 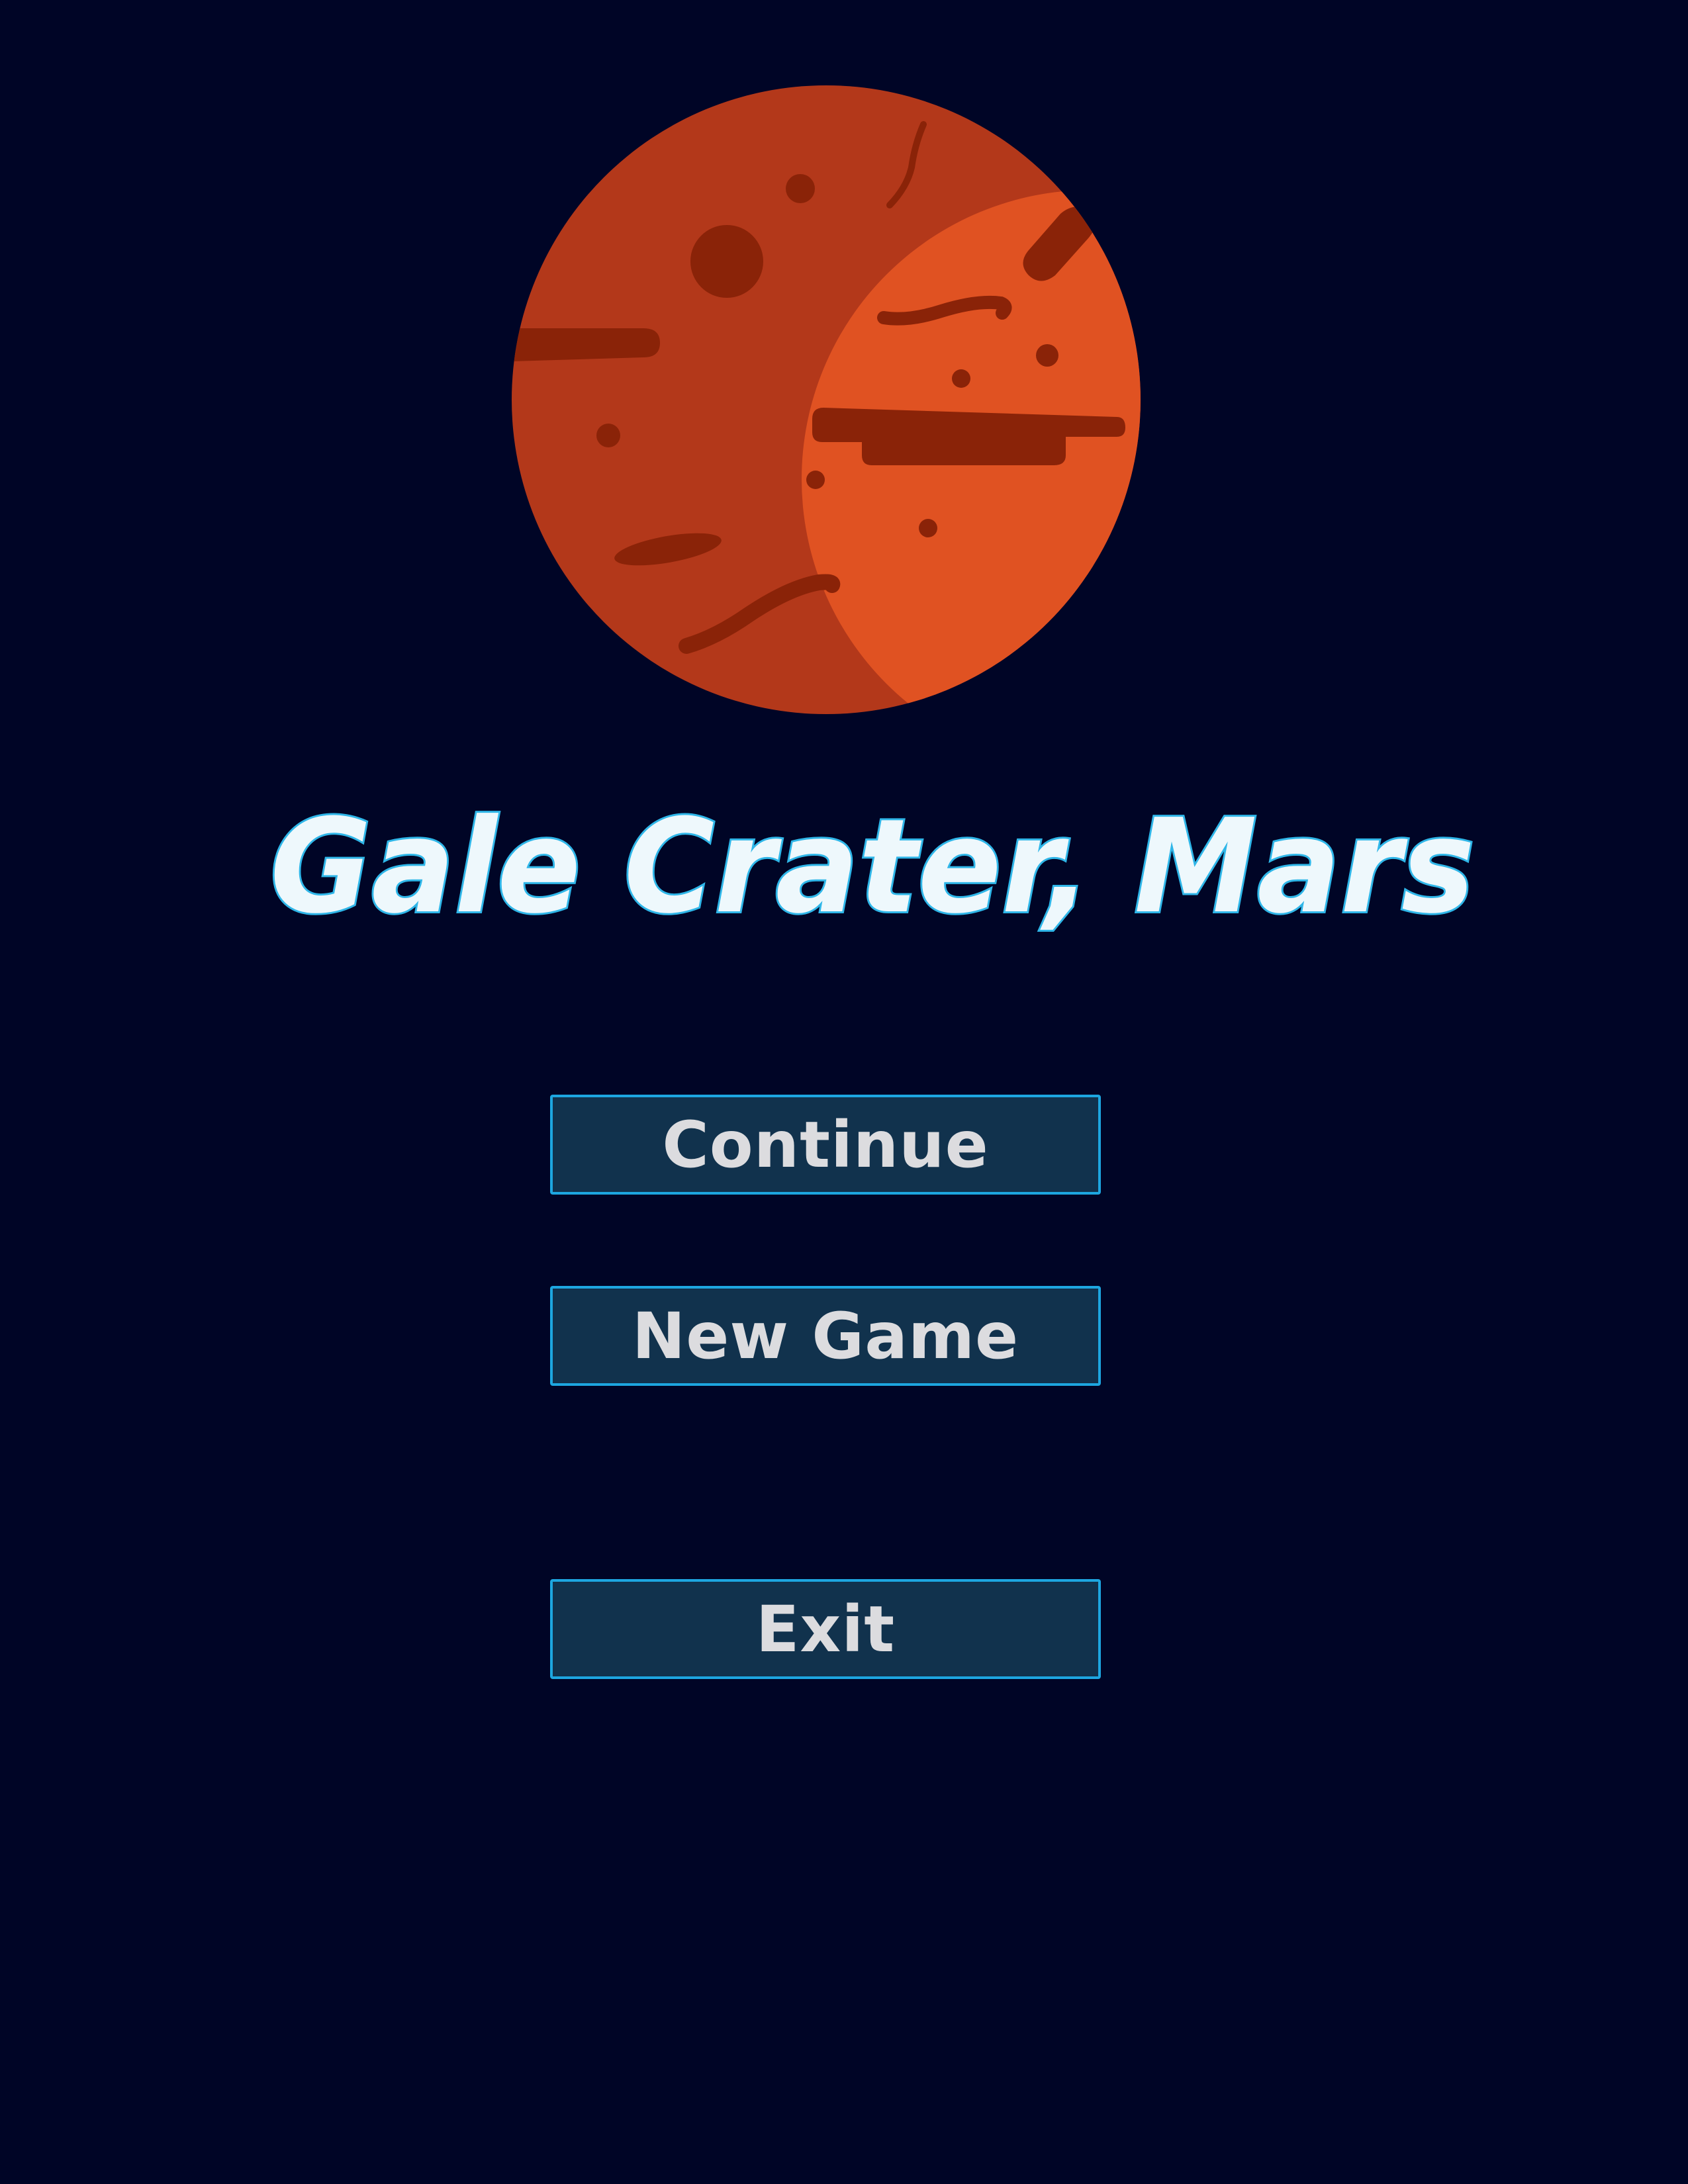 What do you see at coordinates (825, 1629) in the screenshot?
I see `exit-button: Exit` at bounding box center [825, 1629].